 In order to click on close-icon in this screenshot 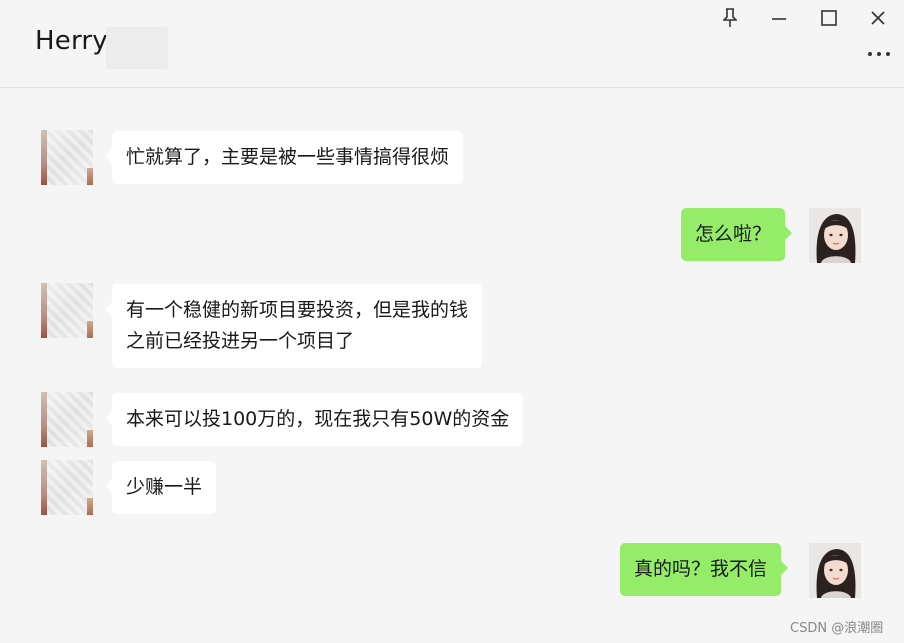, I will do `click(878, 18)`.